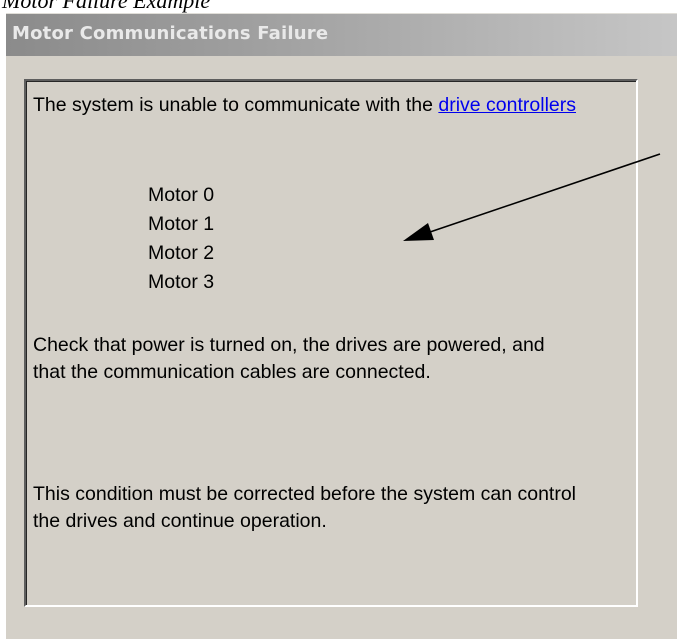 Image resolution: width=677 pixels, height=639 pixels. Describe the element at coordinates (181, 224) in the screenshot. I see `list-item: Motor 1` at that location.